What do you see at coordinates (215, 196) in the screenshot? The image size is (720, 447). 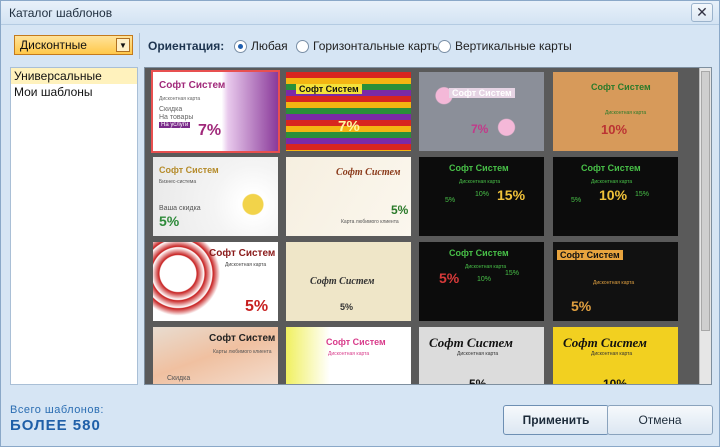 I see `template-card: Софт Систем Бизнес-система Ваша скидка 5%` at bounding box center [215, 196].